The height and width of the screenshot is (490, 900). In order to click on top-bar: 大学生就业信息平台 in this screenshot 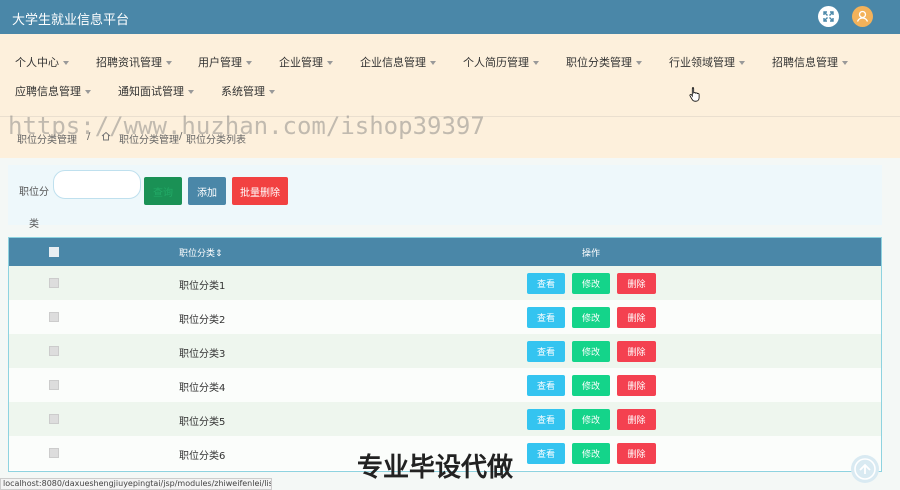, I will do `click(450, 17)`.